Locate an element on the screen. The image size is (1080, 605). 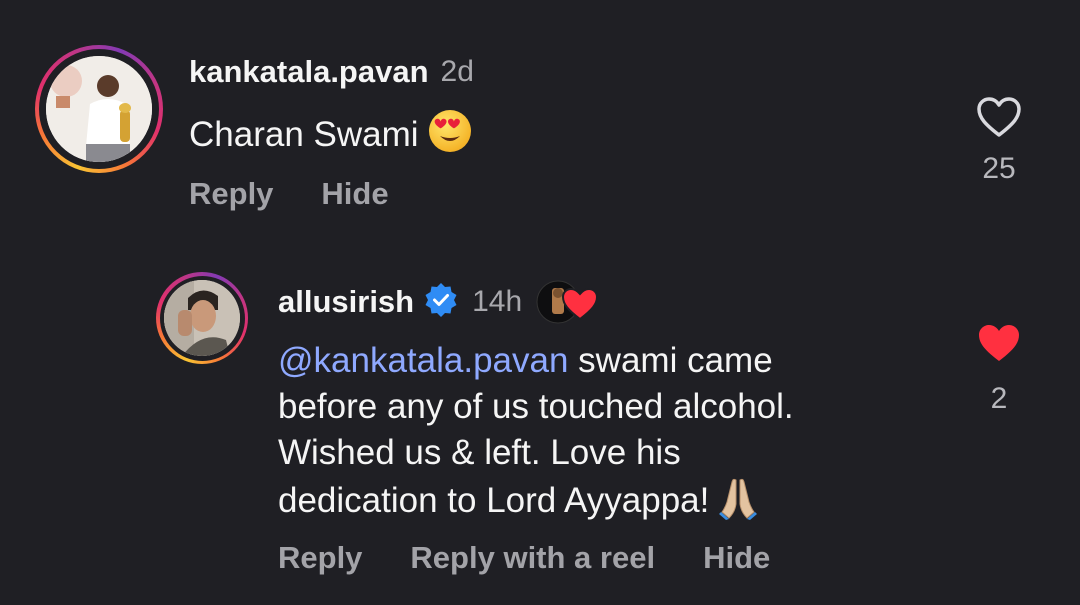
like-control: 25 is located at coordinates (999, 141).